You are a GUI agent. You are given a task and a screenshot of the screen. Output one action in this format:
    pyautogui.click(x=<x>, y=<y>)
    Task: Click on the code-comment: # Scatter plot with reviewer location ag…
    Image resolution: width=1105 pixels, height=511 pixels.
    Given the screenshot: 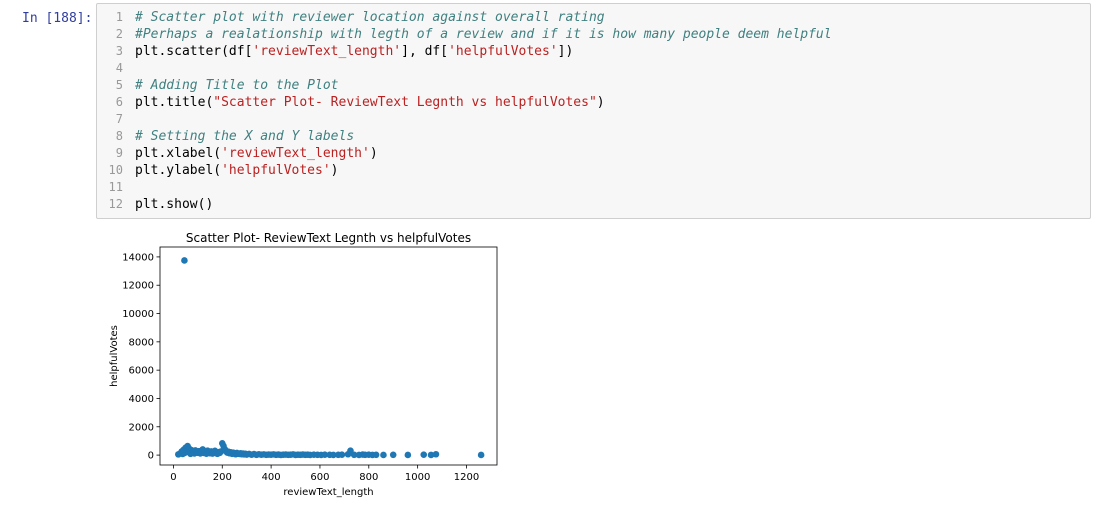 What is the action you would take?
    pyautogui.click(x=370, y=17)
    